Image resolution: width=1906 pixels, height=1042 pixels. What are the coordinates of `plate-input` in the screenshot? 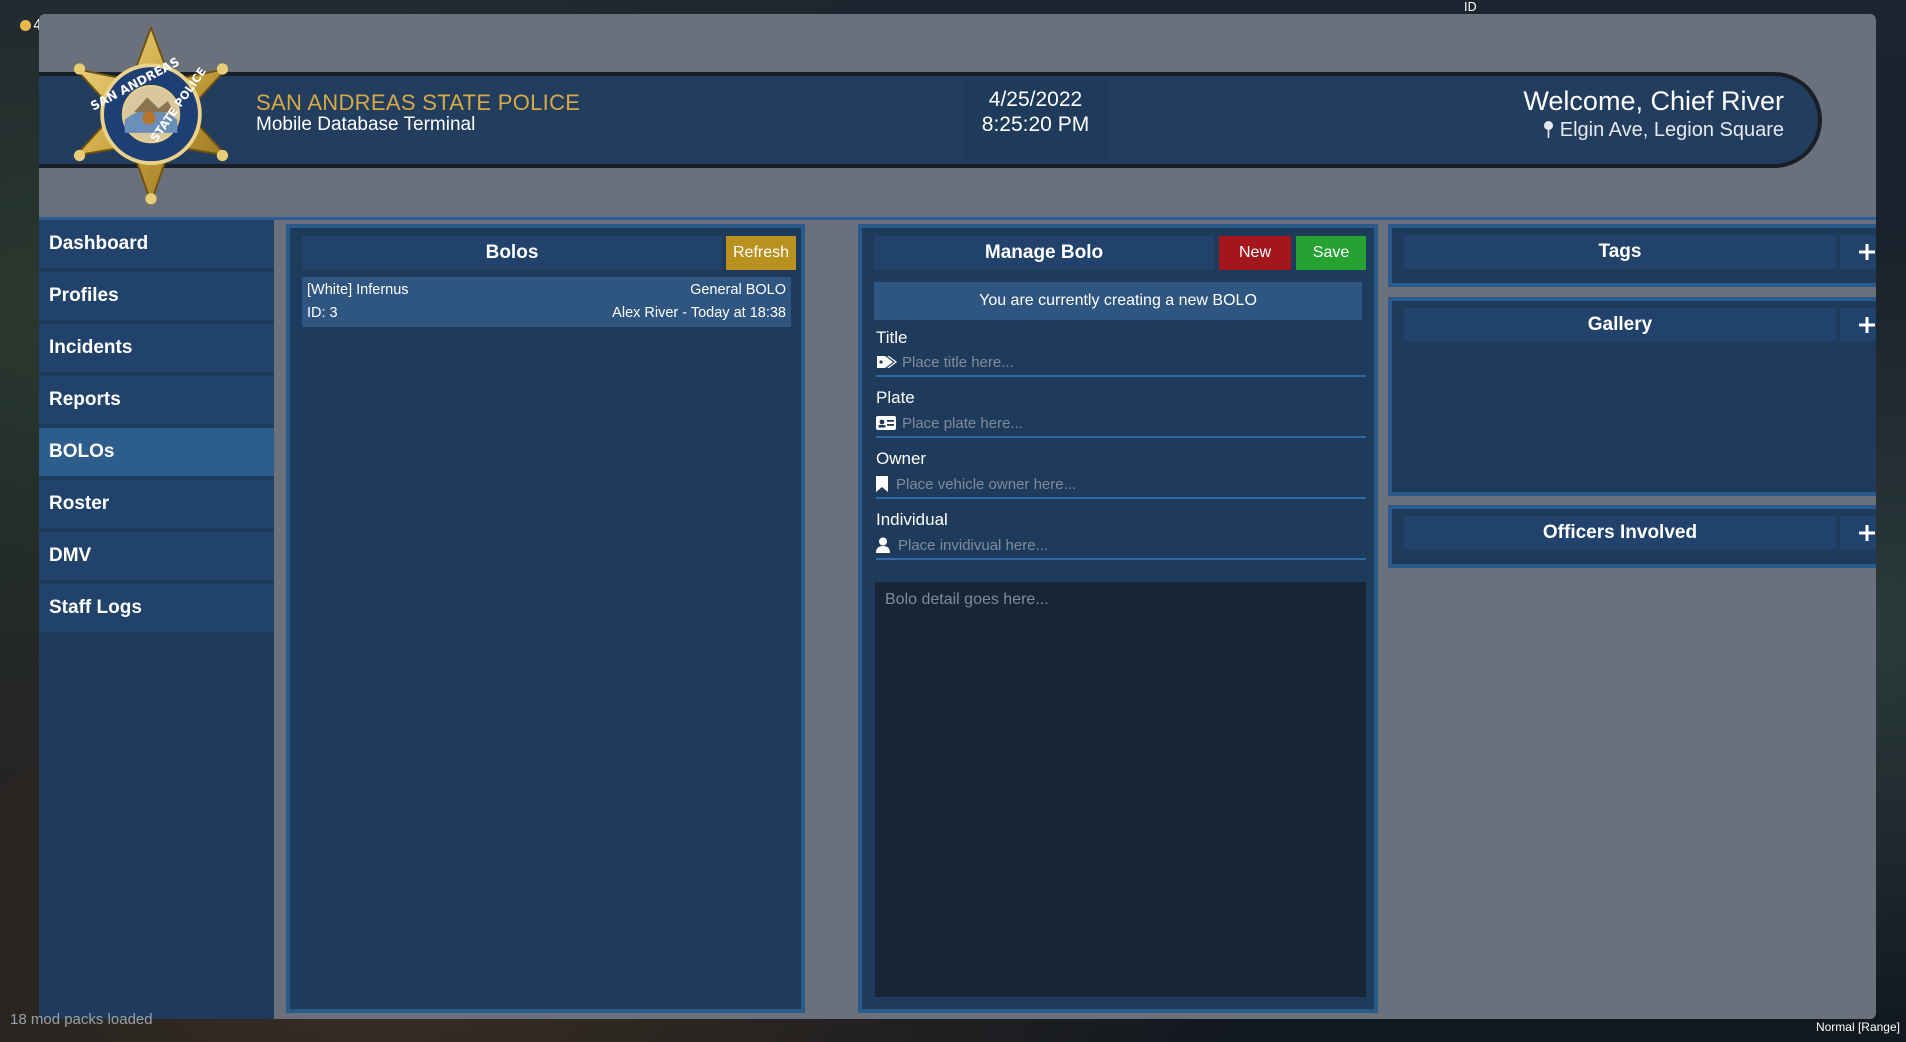 It's located at (1134, 423).